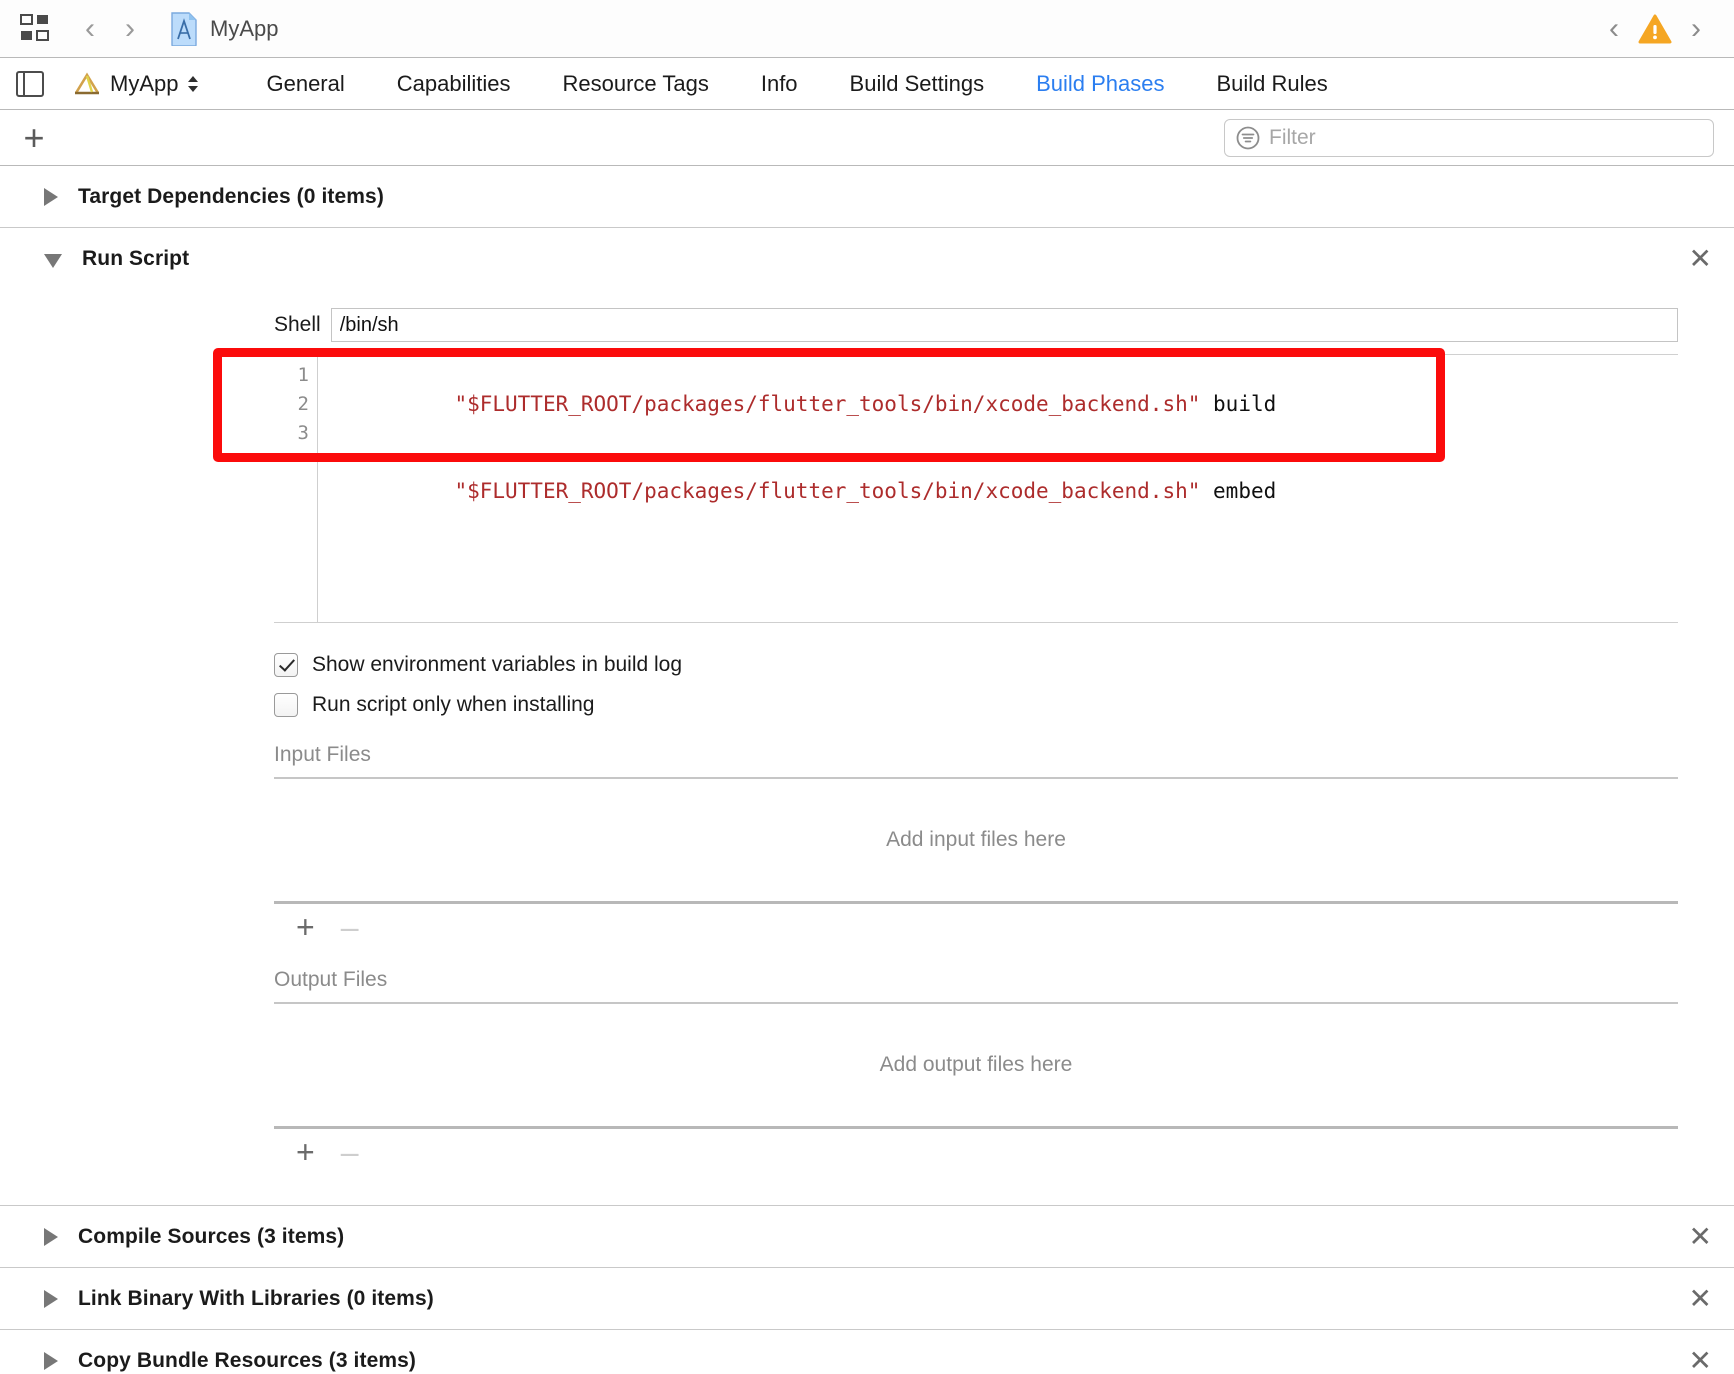  Describe the element at coordinates (636, 84) in the screenshot. I see `tab-resource-tags: Resource Tags` at that location.